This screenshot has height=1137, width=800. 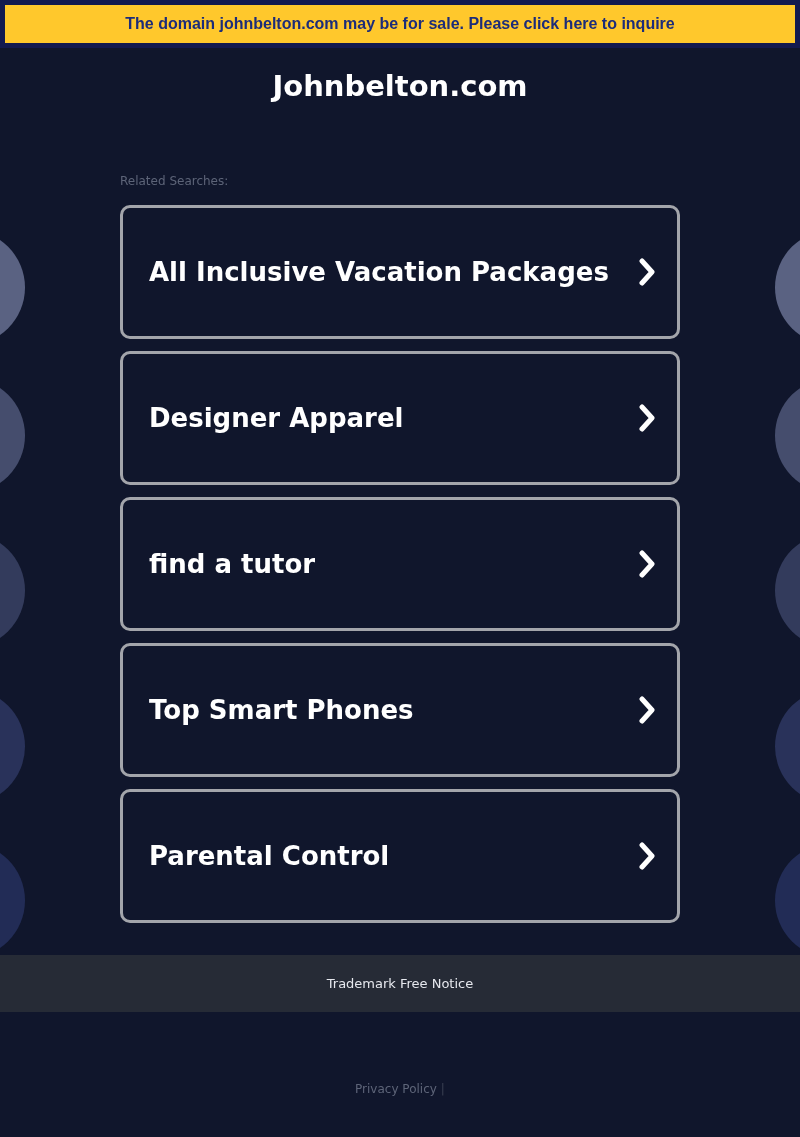 I want to click on trademark-notice-link: Trademark Free Notice, so click(x=400, y=983).